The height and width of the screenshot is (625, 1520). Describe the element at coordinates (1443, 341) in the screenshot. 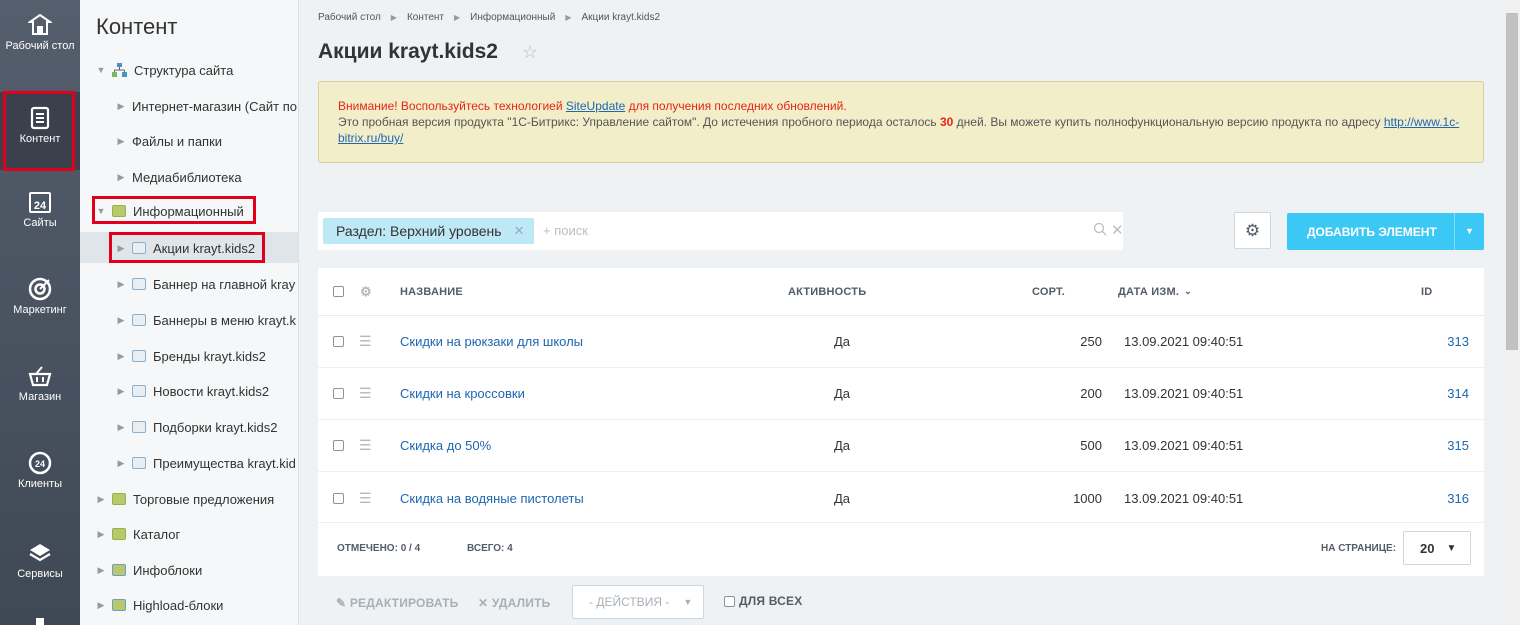

I see `id-link: 313` at that location.